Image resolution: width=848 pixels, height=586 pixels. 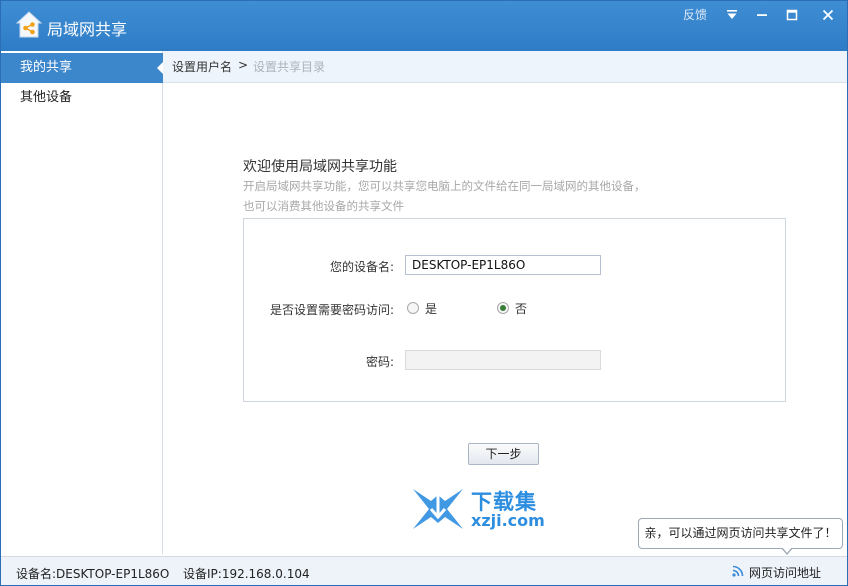 What do you see at coordinates (323, 206) in the screenshot?
I see `welcome-desc-line2: 也可以消费其他设备的共享文件` at bounding box center [323, 206].